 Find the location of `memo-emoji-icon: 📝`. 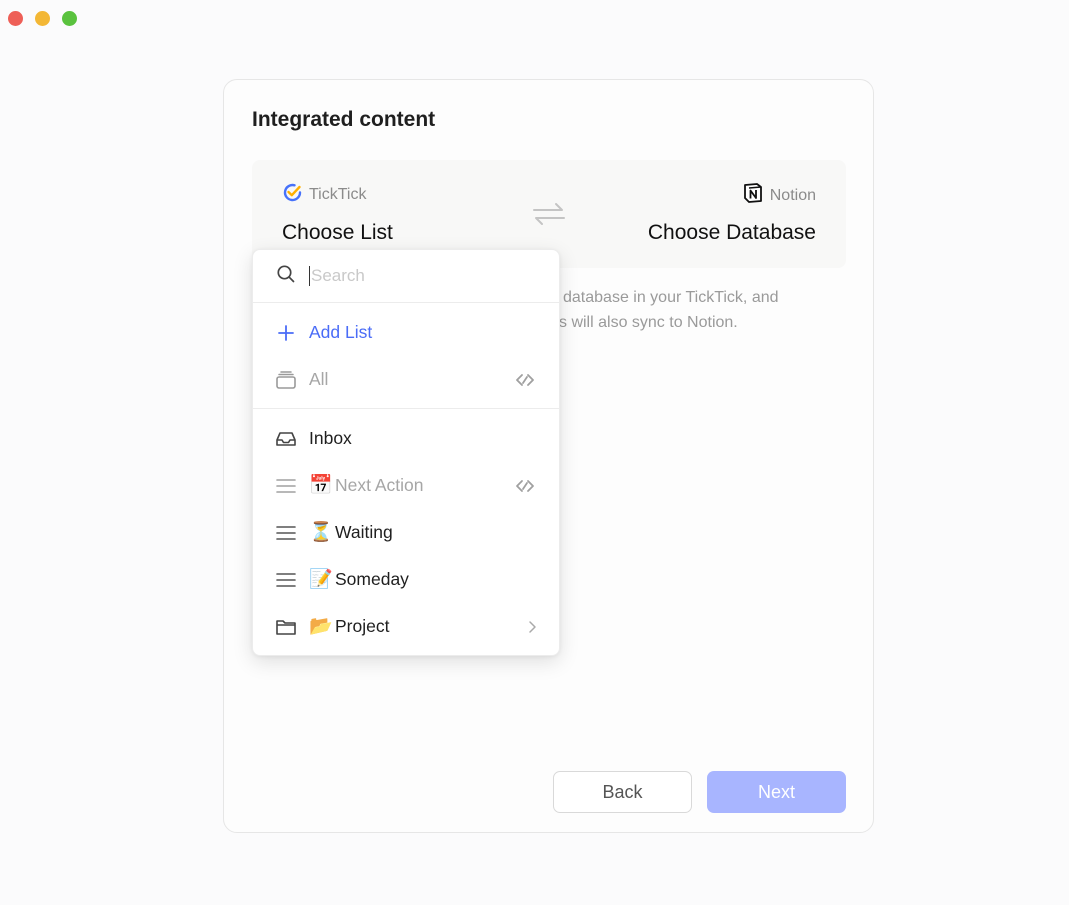

memo-emoji-icon: 📝 is located at coordinates (321, 579).